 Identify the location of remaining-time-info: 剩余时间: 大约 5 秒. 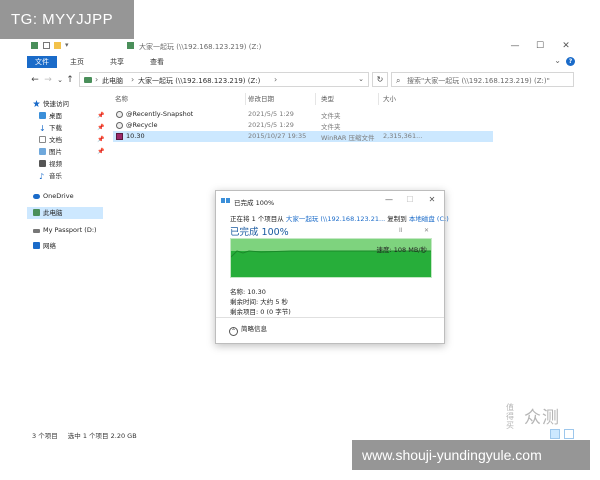
(259, 302).